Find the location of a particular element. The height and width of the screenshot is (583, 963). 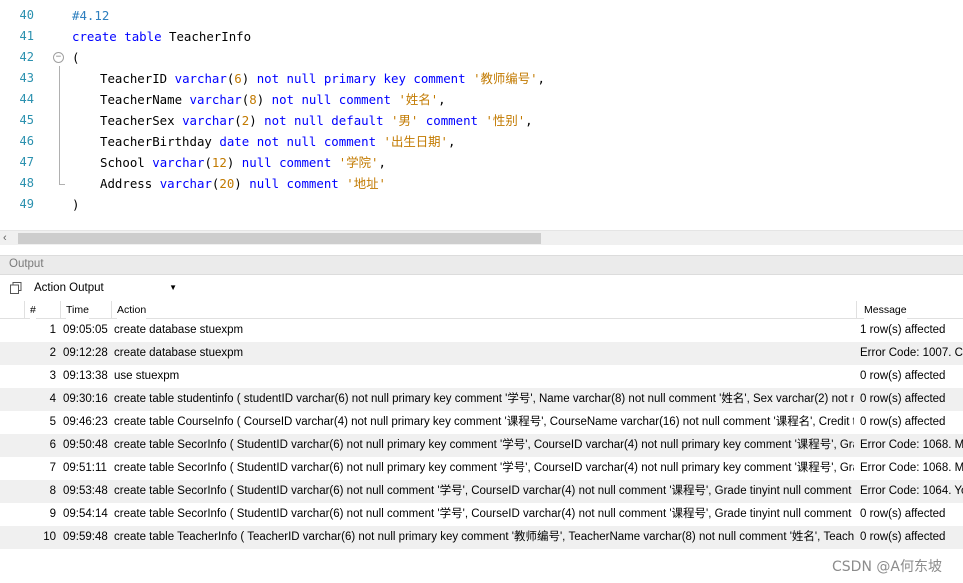

identifier-token: TeacherID is located at coordinates (134, 78).